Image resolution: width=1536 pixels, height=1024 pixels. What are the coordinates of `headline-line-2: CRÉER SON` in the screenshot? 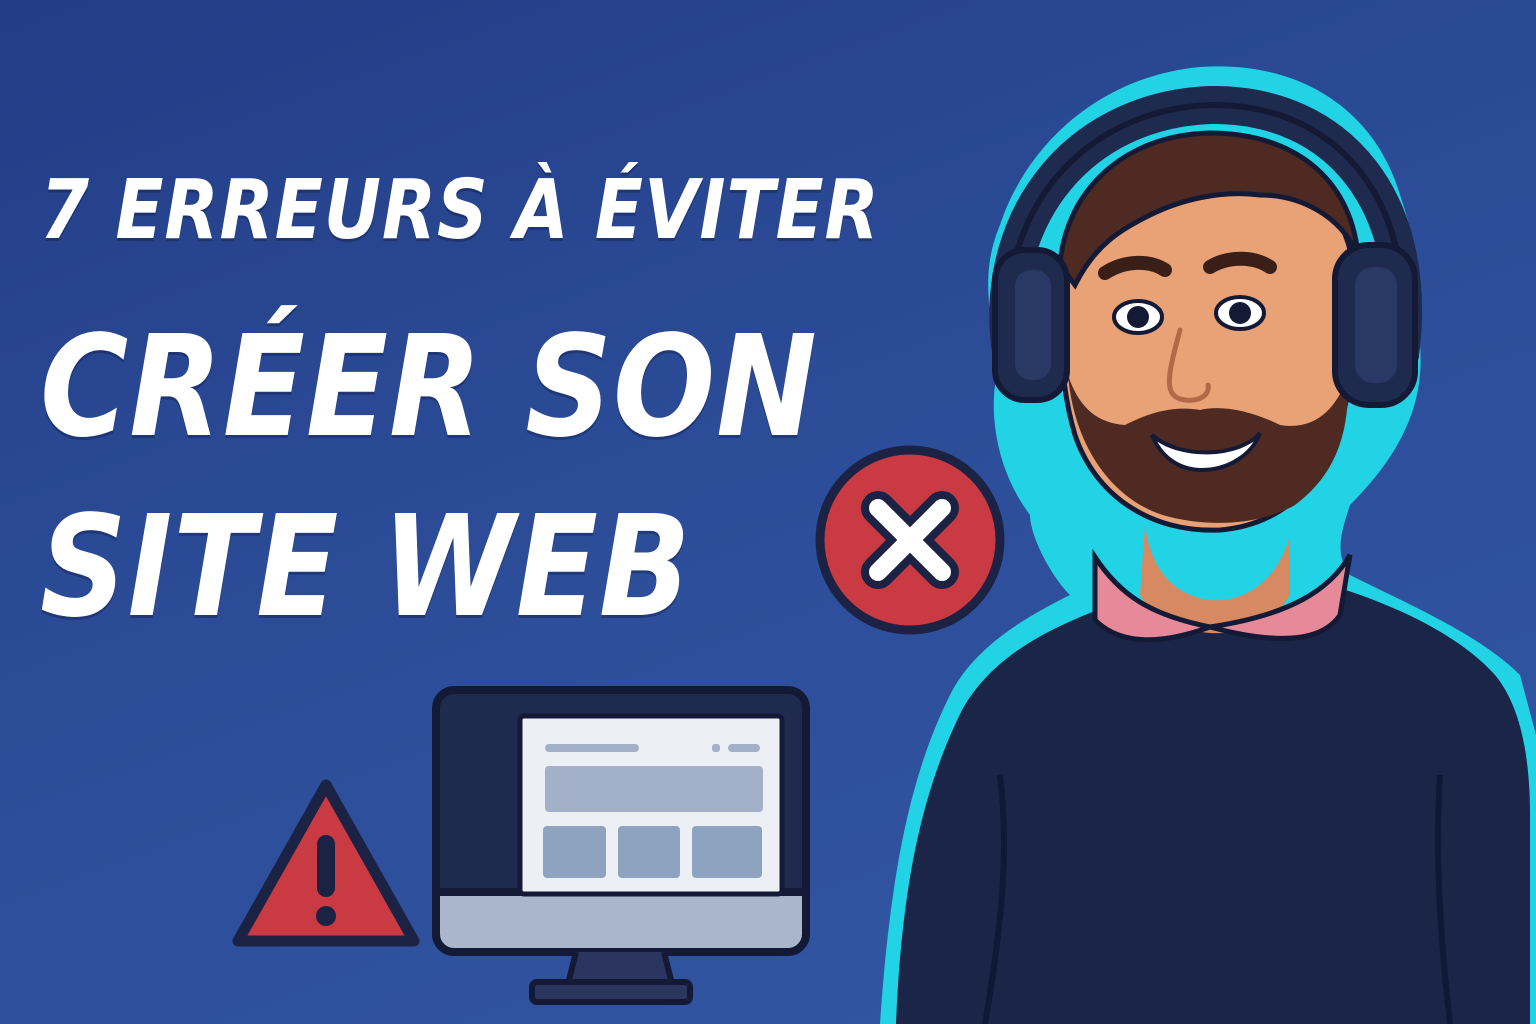 It's located at (429, 387).